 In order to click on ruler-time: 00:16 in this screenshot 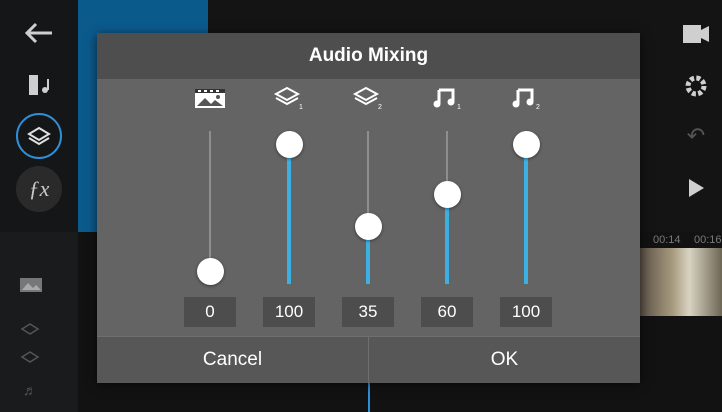, I will do `click(708, 240)`.